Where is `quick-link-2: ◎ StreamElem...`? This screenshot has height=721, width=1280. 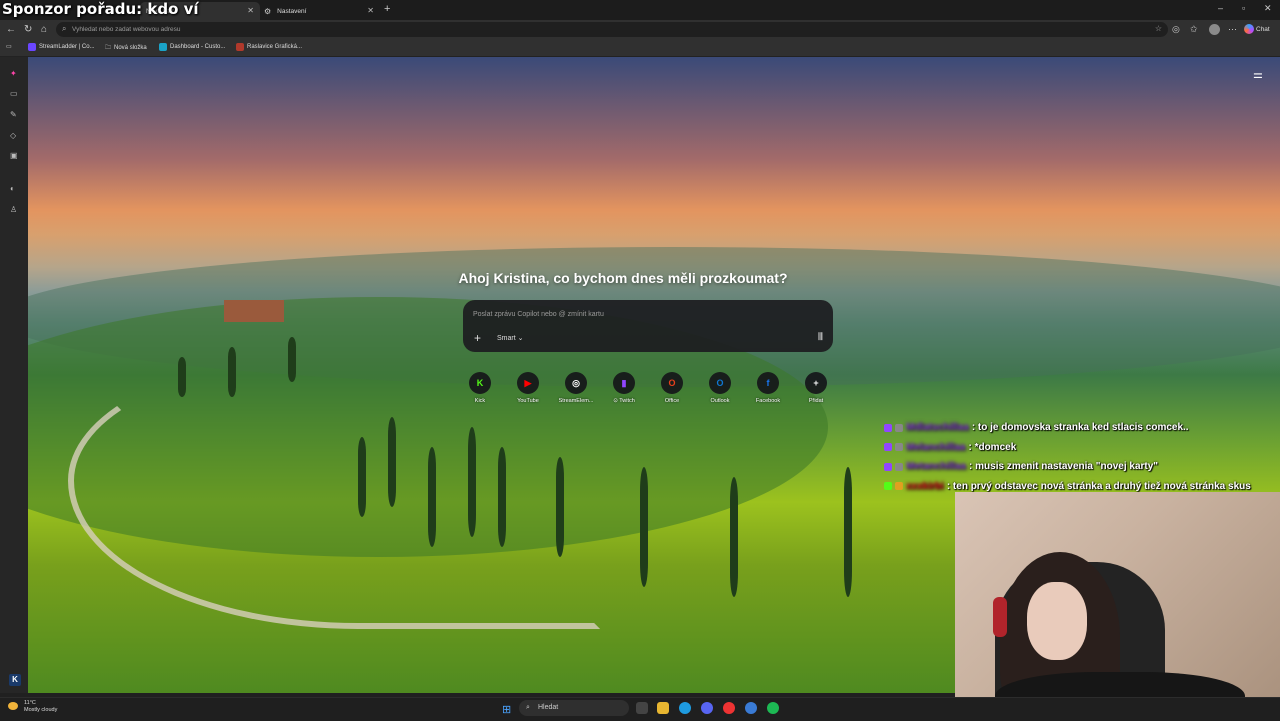 quick-link-2: ◎ StreamElem... is located at coordinates (576, 388).